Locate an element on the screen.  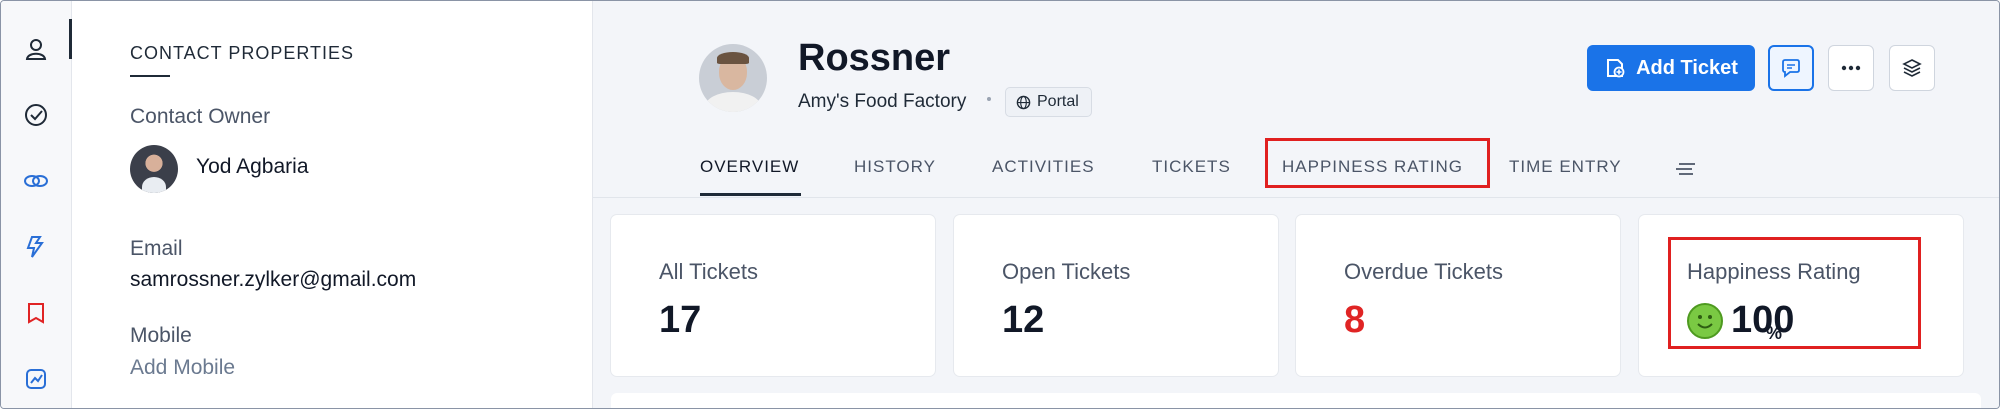
contact-icon is located at coordinates (36, 49).